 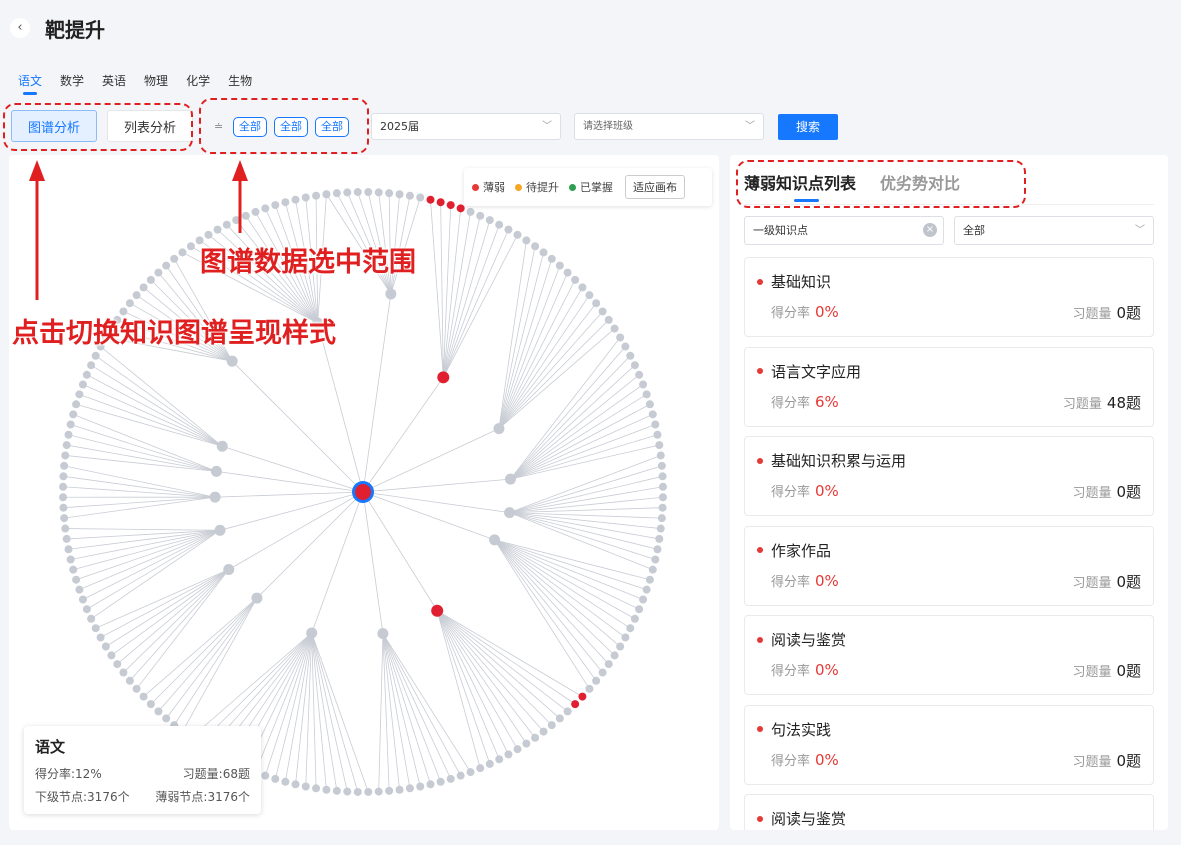 I want to click on weak-point-card: 语言文字应用 得分率 6% 习题量 48题, so click(x=949, y=386).